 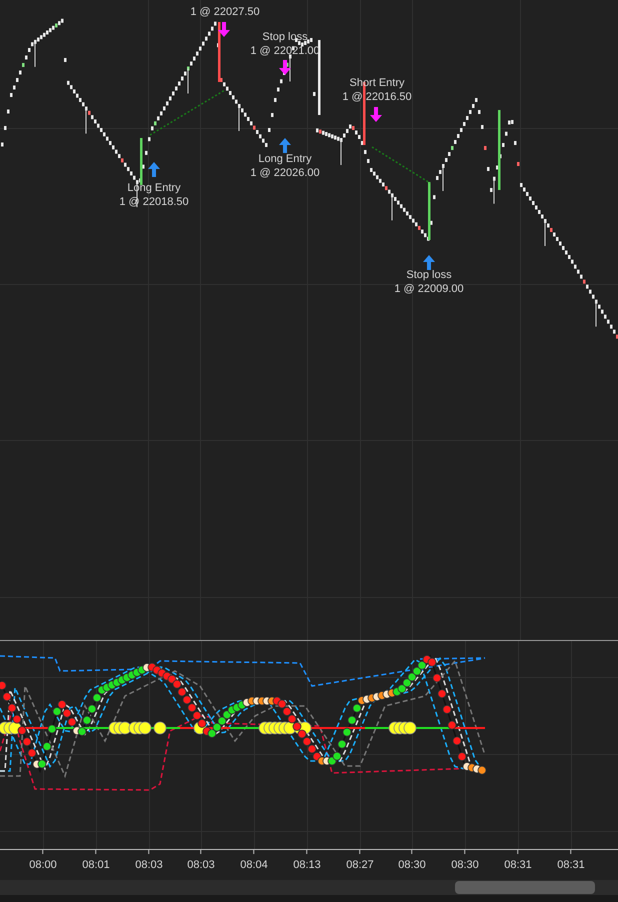 I want to click on trade-annotation: Short Entry, so click(x=377, y=83).